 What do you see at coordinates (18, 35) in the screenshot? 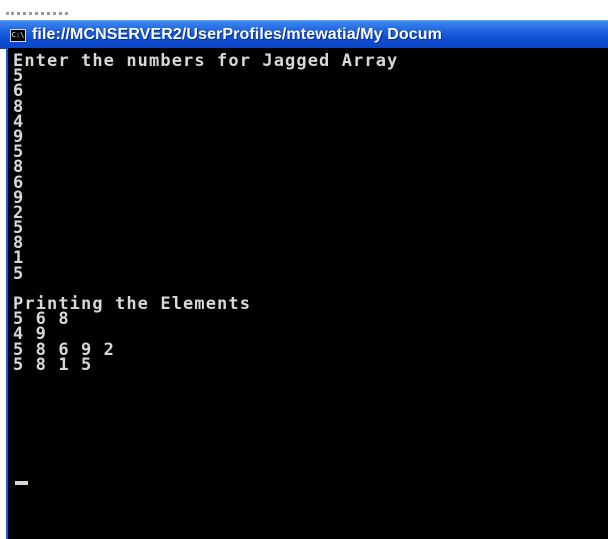
I see `console-icon: C:\` at bounding box center [18, 35].